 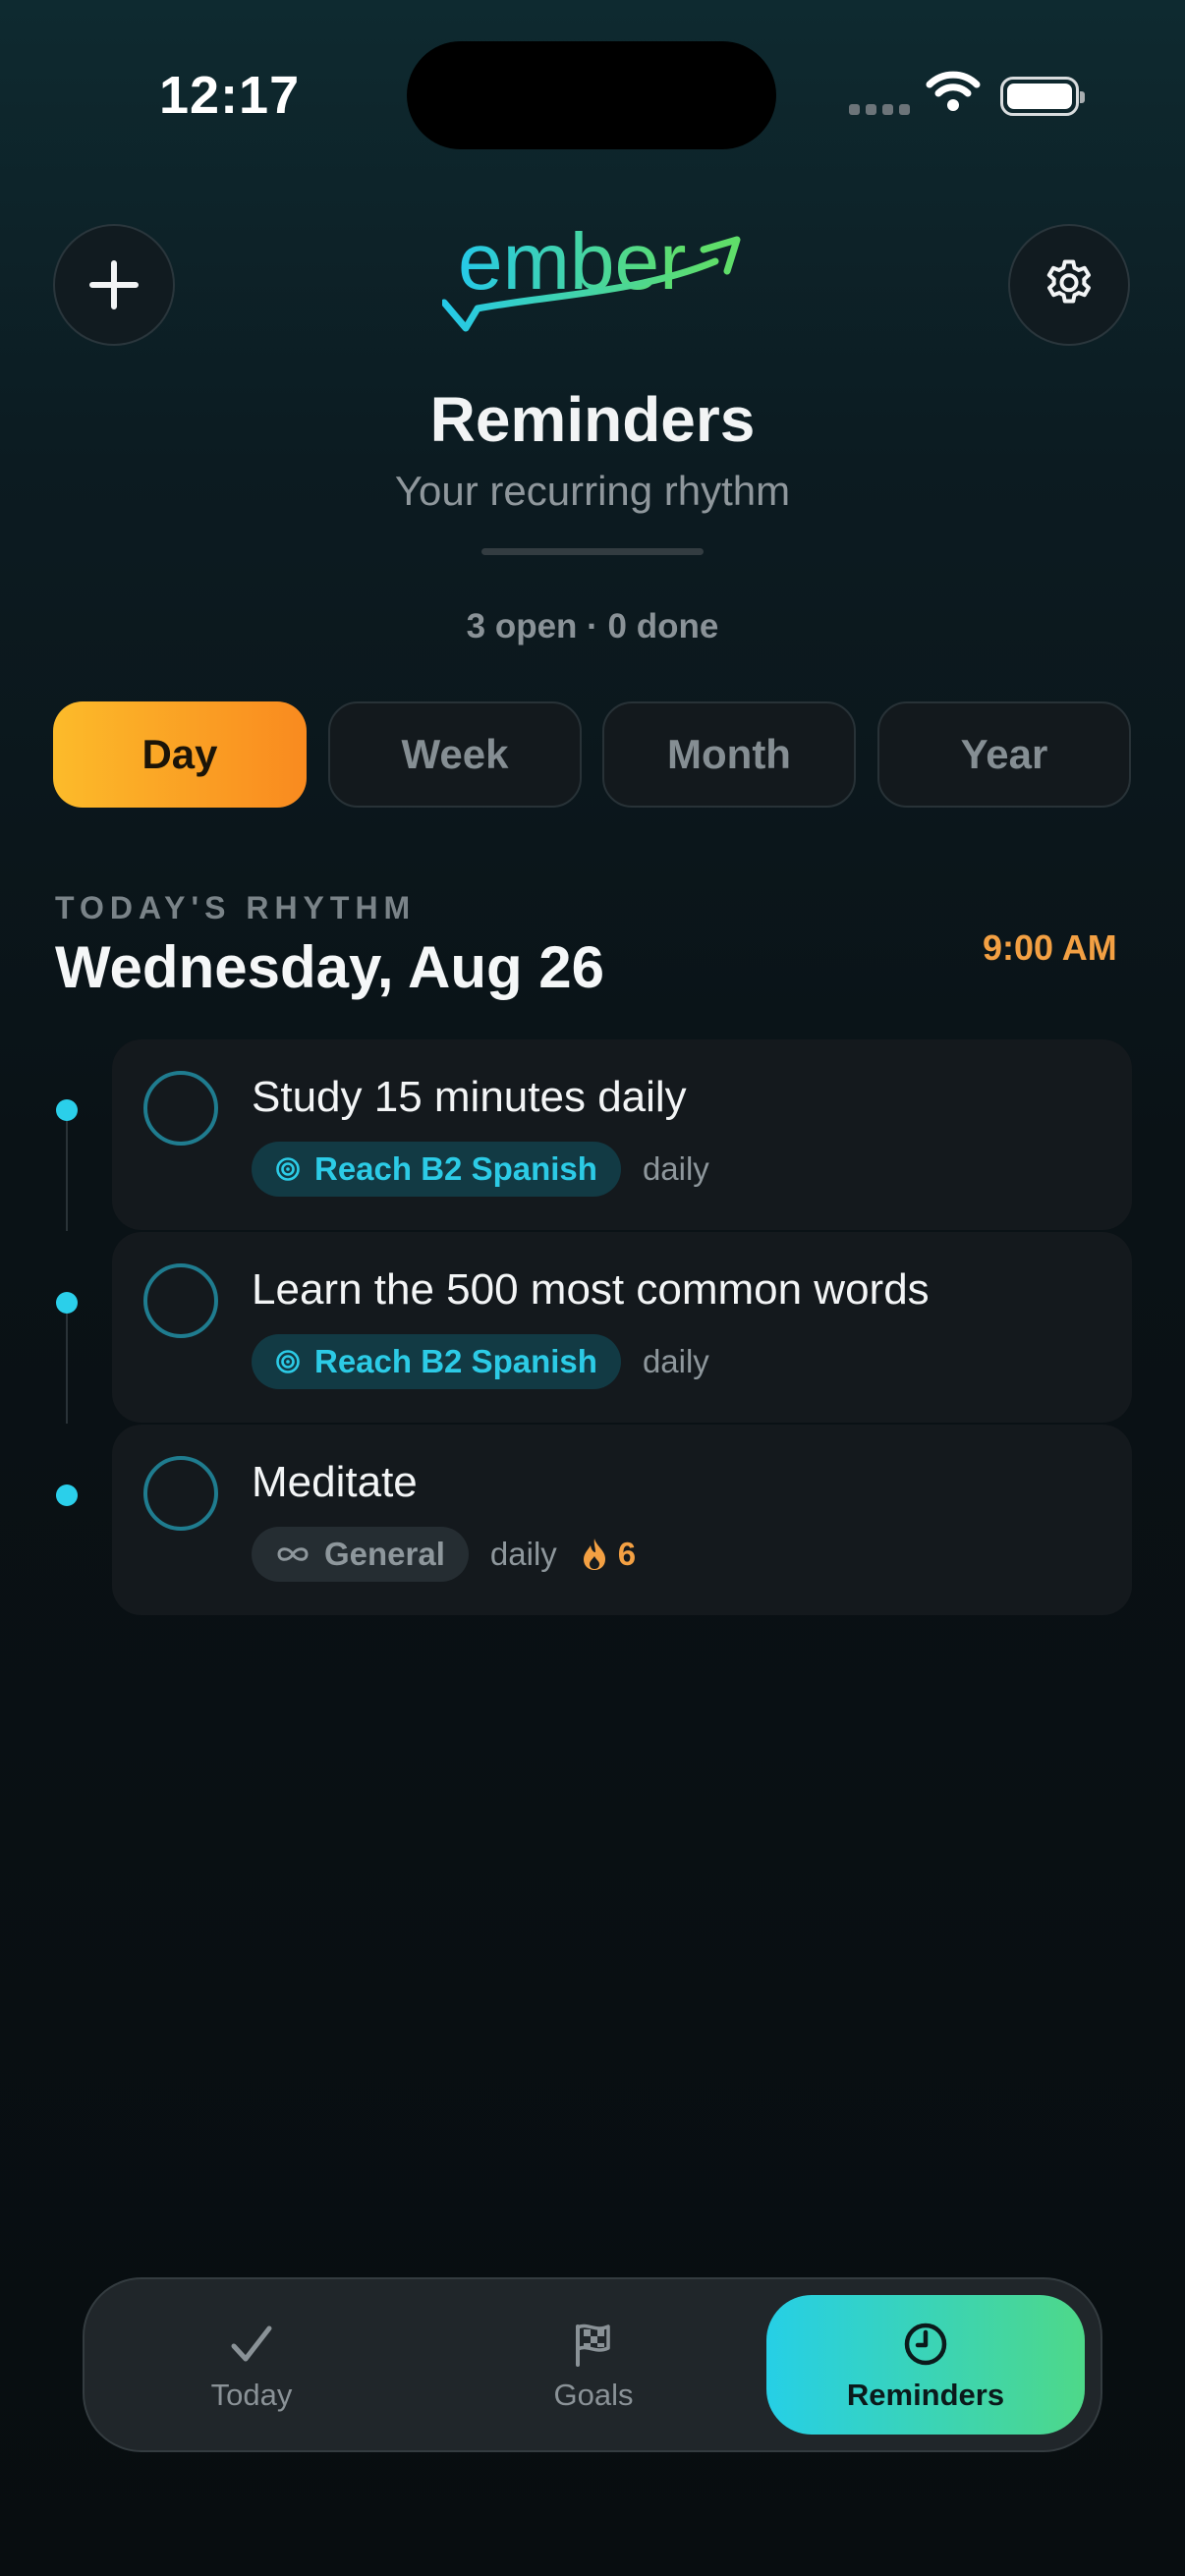 I want to click on section-label: TODAY'S RHYTHM, so click(x=236, y=907).